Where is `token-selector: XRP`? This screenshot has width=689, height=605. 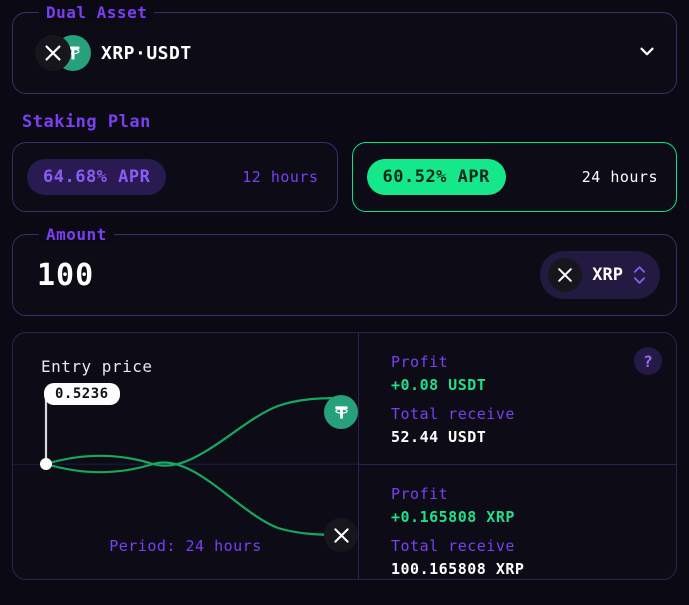 token-selector: XRP is located at coordinates (600, 275).